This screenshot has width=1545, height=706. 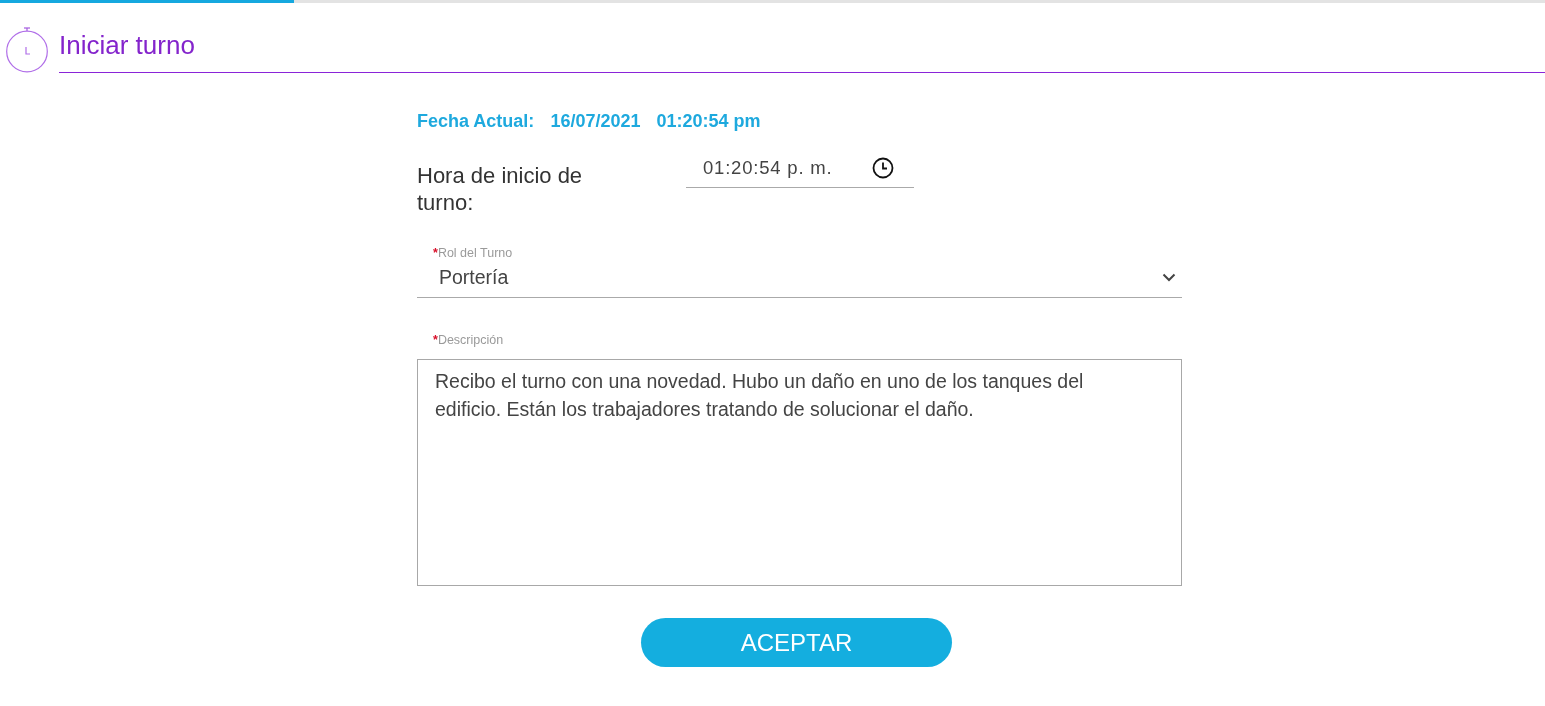 What do you see at coordinates (473, 253) in the screenshot?
I see `field-label: *Rol del Turno` at bounding box center [473, 253].